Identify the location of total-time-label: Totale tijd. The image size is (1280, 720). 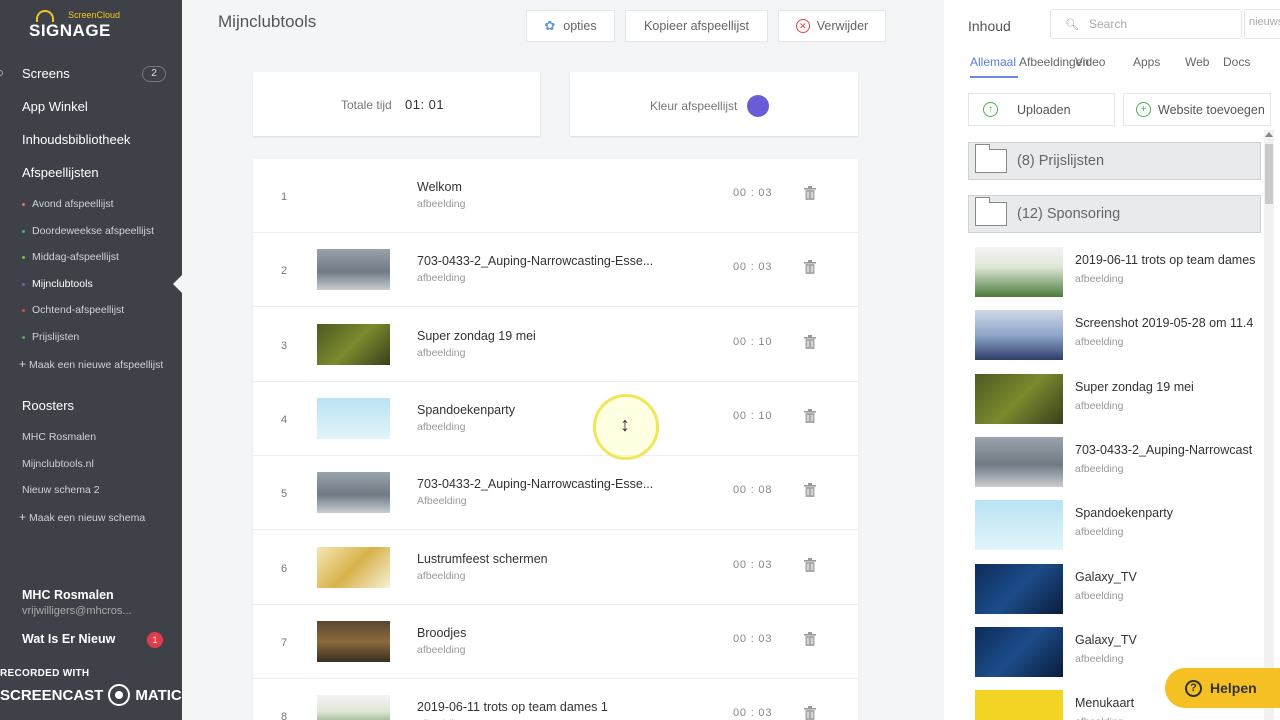
(366, 105).